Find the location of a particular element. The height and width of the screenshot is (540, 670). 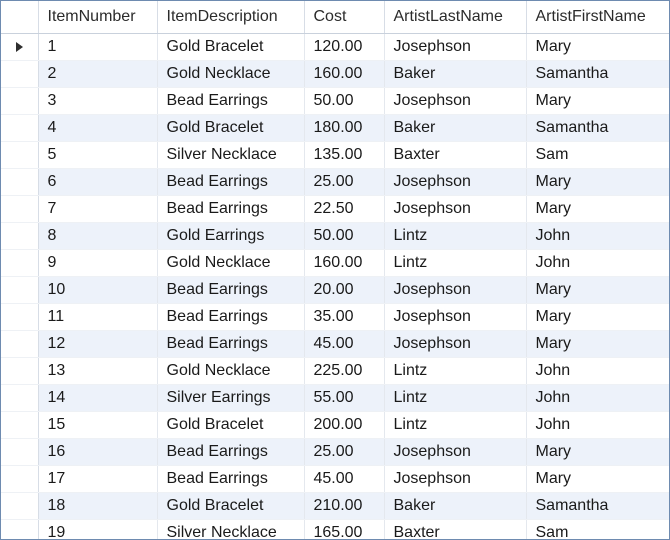

cell-item-number: 1 is located at coordinates (98, 47).